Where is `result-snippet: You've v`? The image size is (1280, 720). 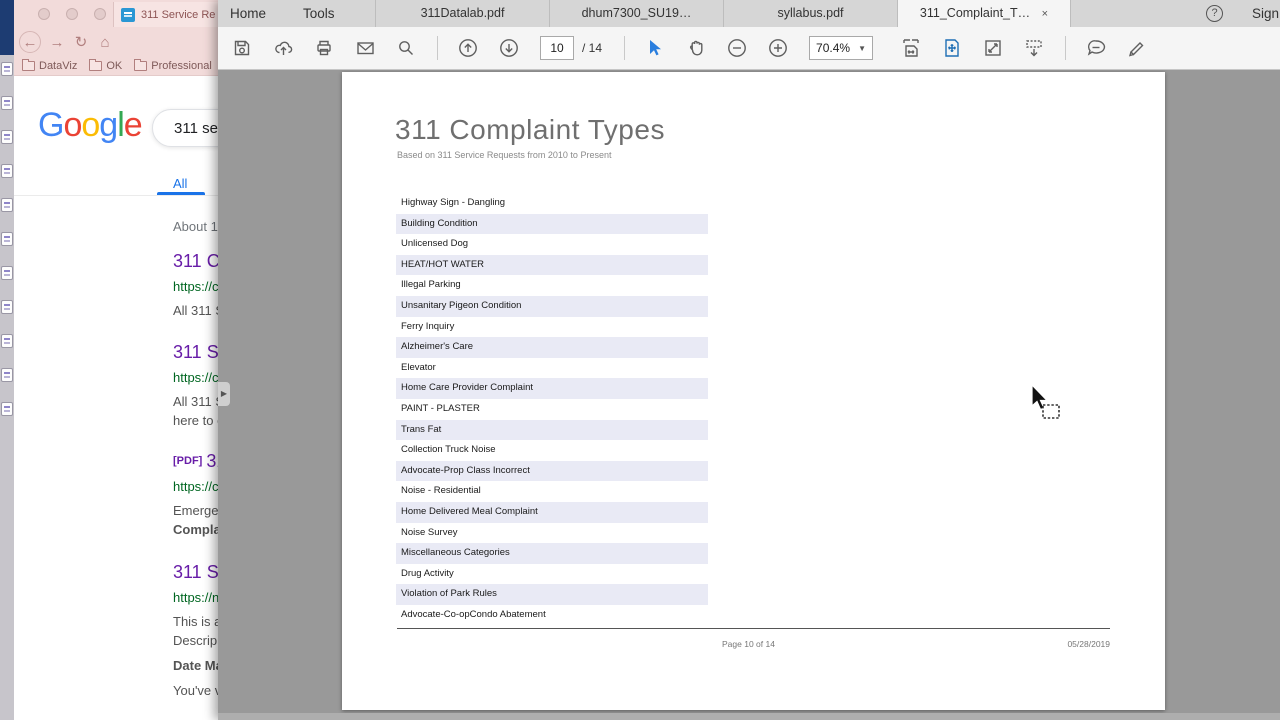
result-snippet: You've v is located at coordinates (195, 690).